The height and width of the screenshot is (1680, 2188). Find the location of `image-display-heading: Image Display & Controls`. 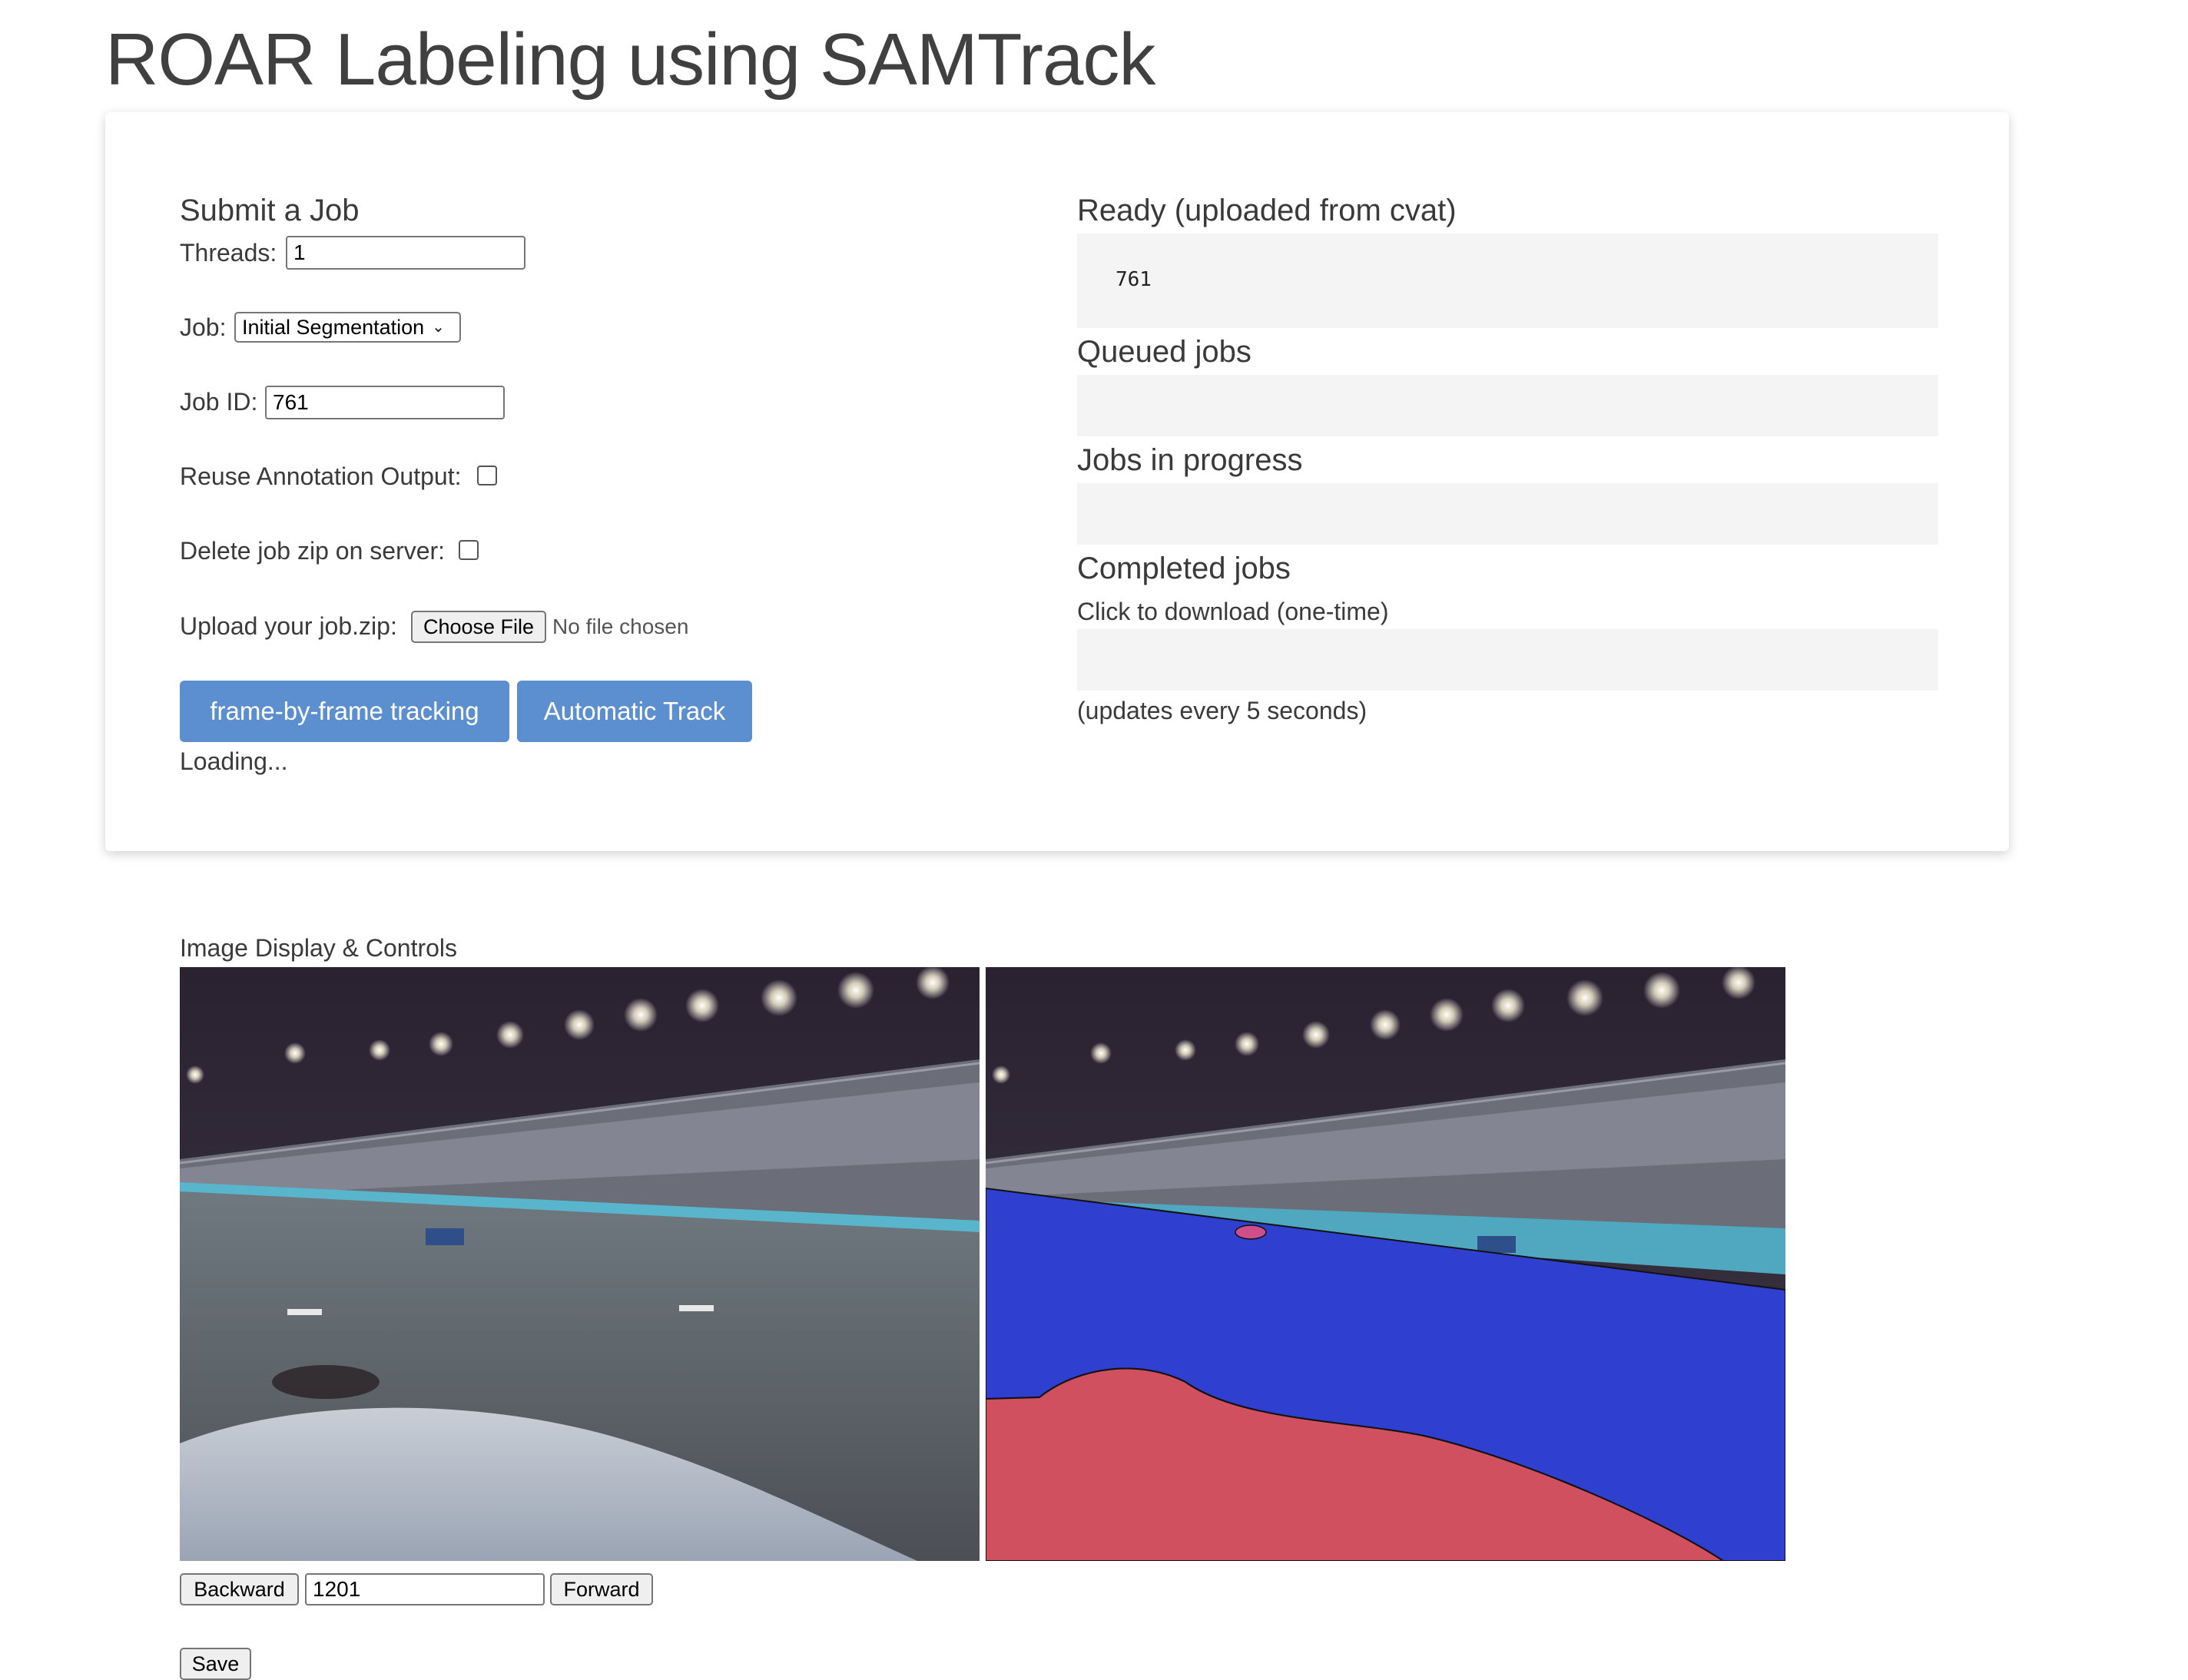

image-display-heading: Image Display & Controls is located at coordinates (319, 948).